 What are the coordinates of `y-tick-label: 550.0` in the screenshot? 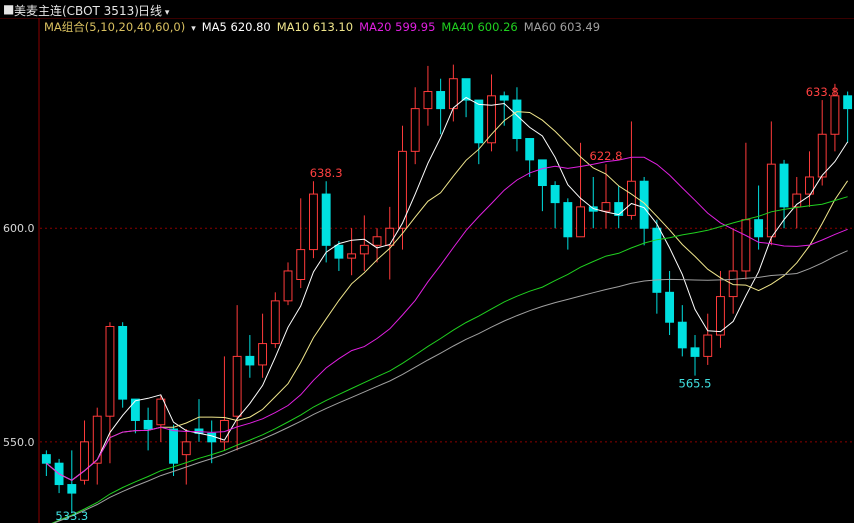 It's located at (19, 442).